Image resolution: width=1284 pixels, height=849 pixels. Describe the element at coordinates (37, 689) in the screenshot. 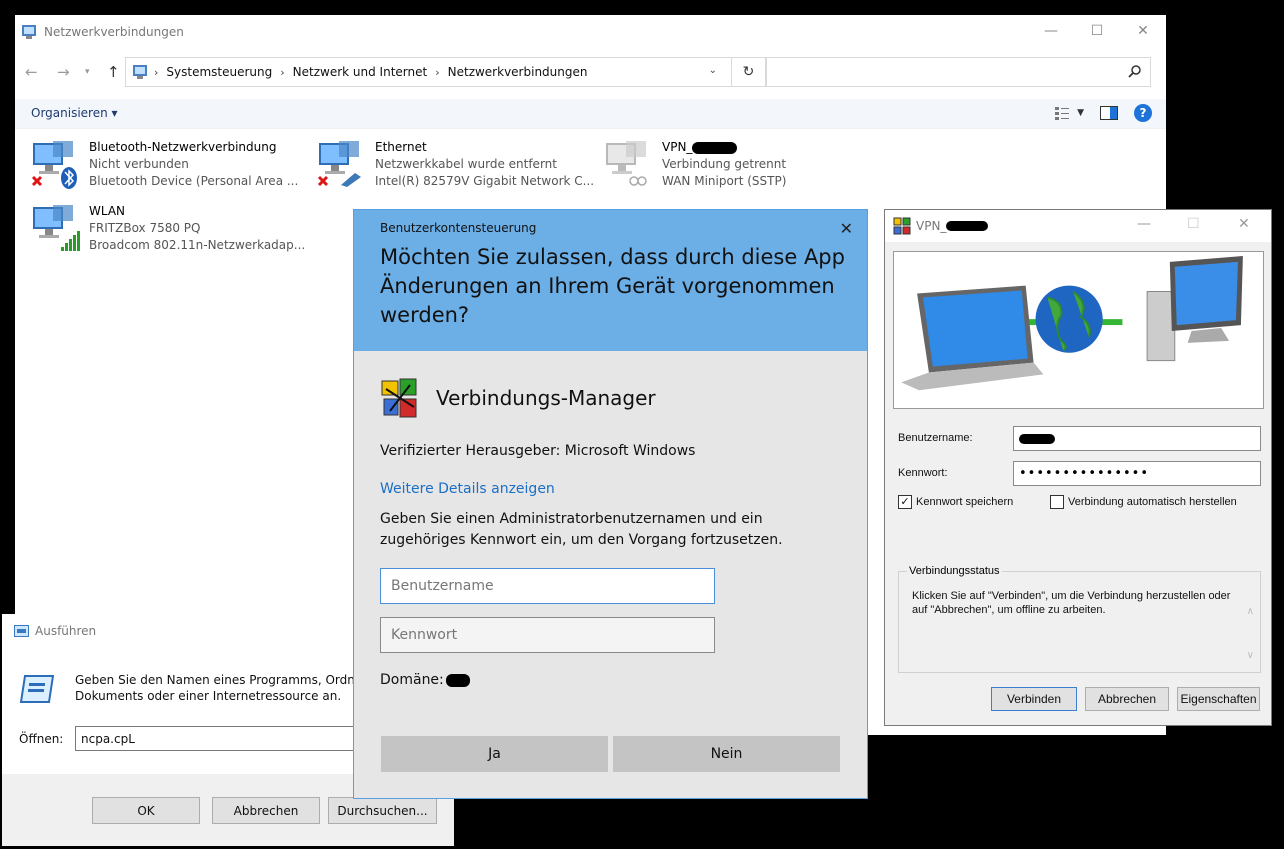

I see `run-program-icon` at that location.